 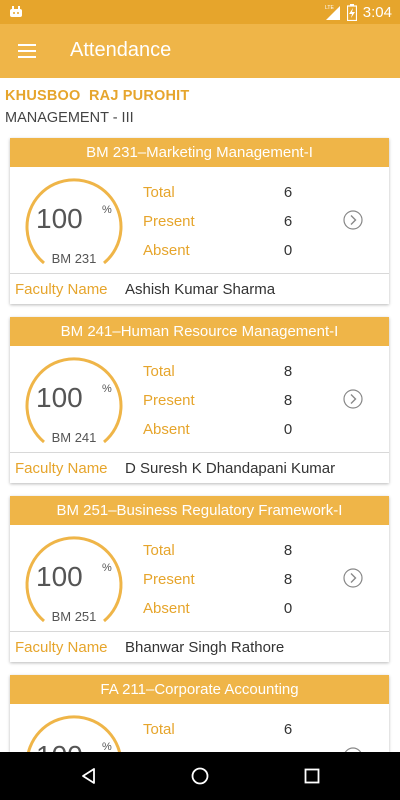 I want to click on faculty-name: Ashish Kumar Sharma, so click(x=200, y=289).